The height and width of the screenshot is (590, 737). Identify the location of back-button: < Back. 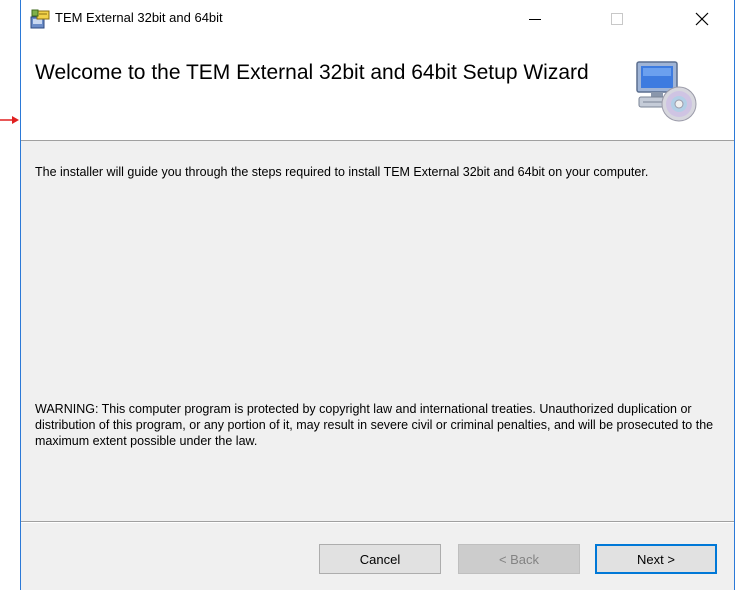
(519, 559).